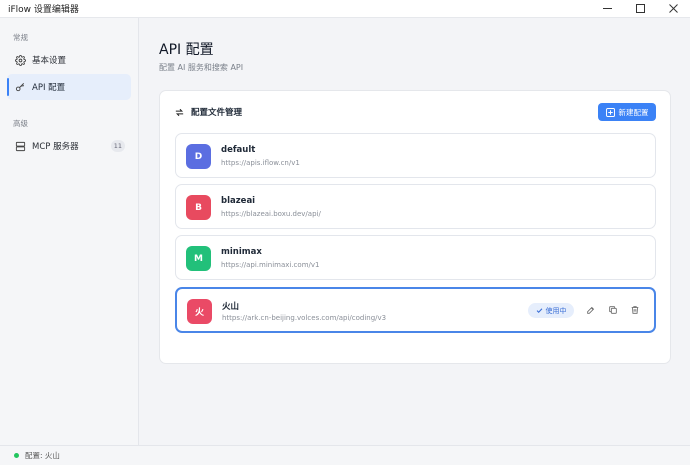 The height and width of the screenshot is (465, 690). What do you see at coordinates (20, 123) in the screenshot?
I see `sidebar-section-advanced: 高级` at bounding box center [20, 123].